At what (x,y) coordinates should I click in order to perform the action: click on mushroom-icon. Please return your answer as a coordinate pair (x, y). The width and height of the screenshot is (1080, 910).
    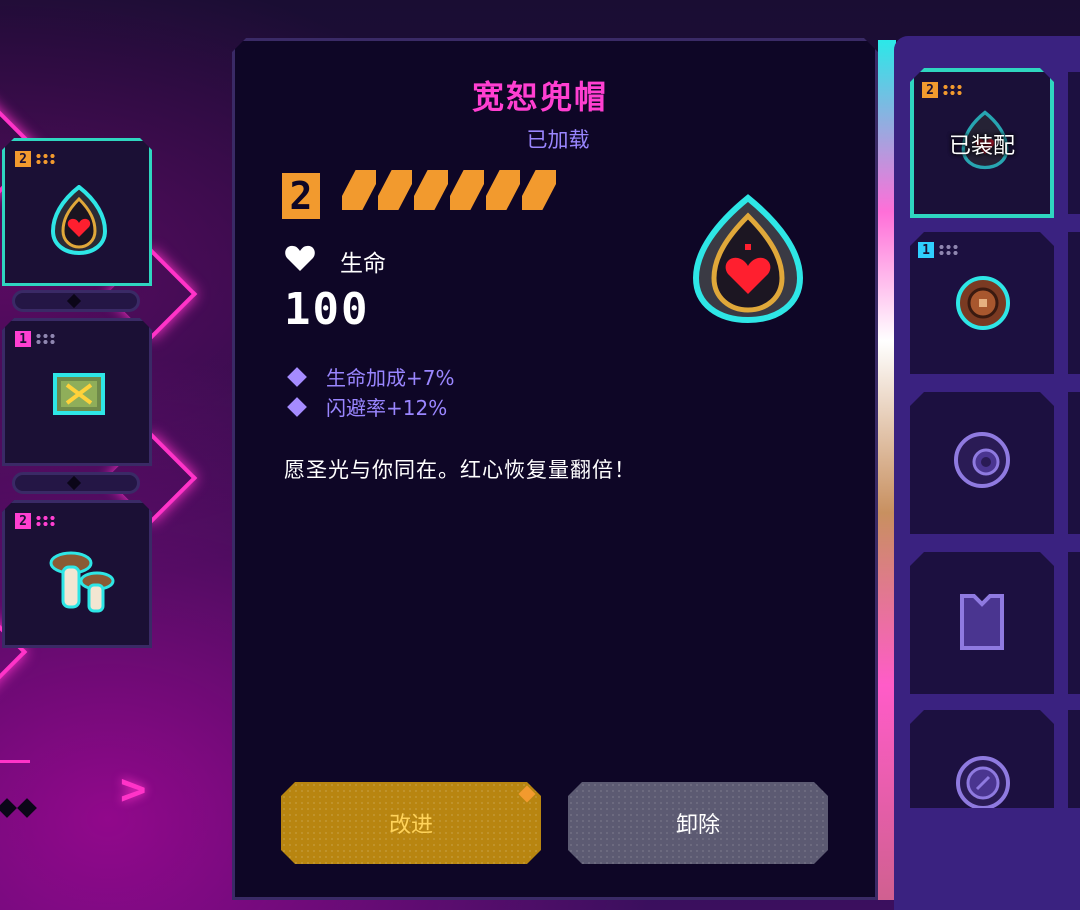
    Looking at the image, I should click on (82, 582).